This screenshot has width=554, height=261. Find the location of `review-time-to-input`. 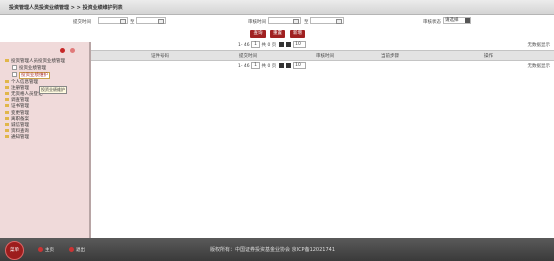

review-time-to-input is located at coordinates (327, 20).